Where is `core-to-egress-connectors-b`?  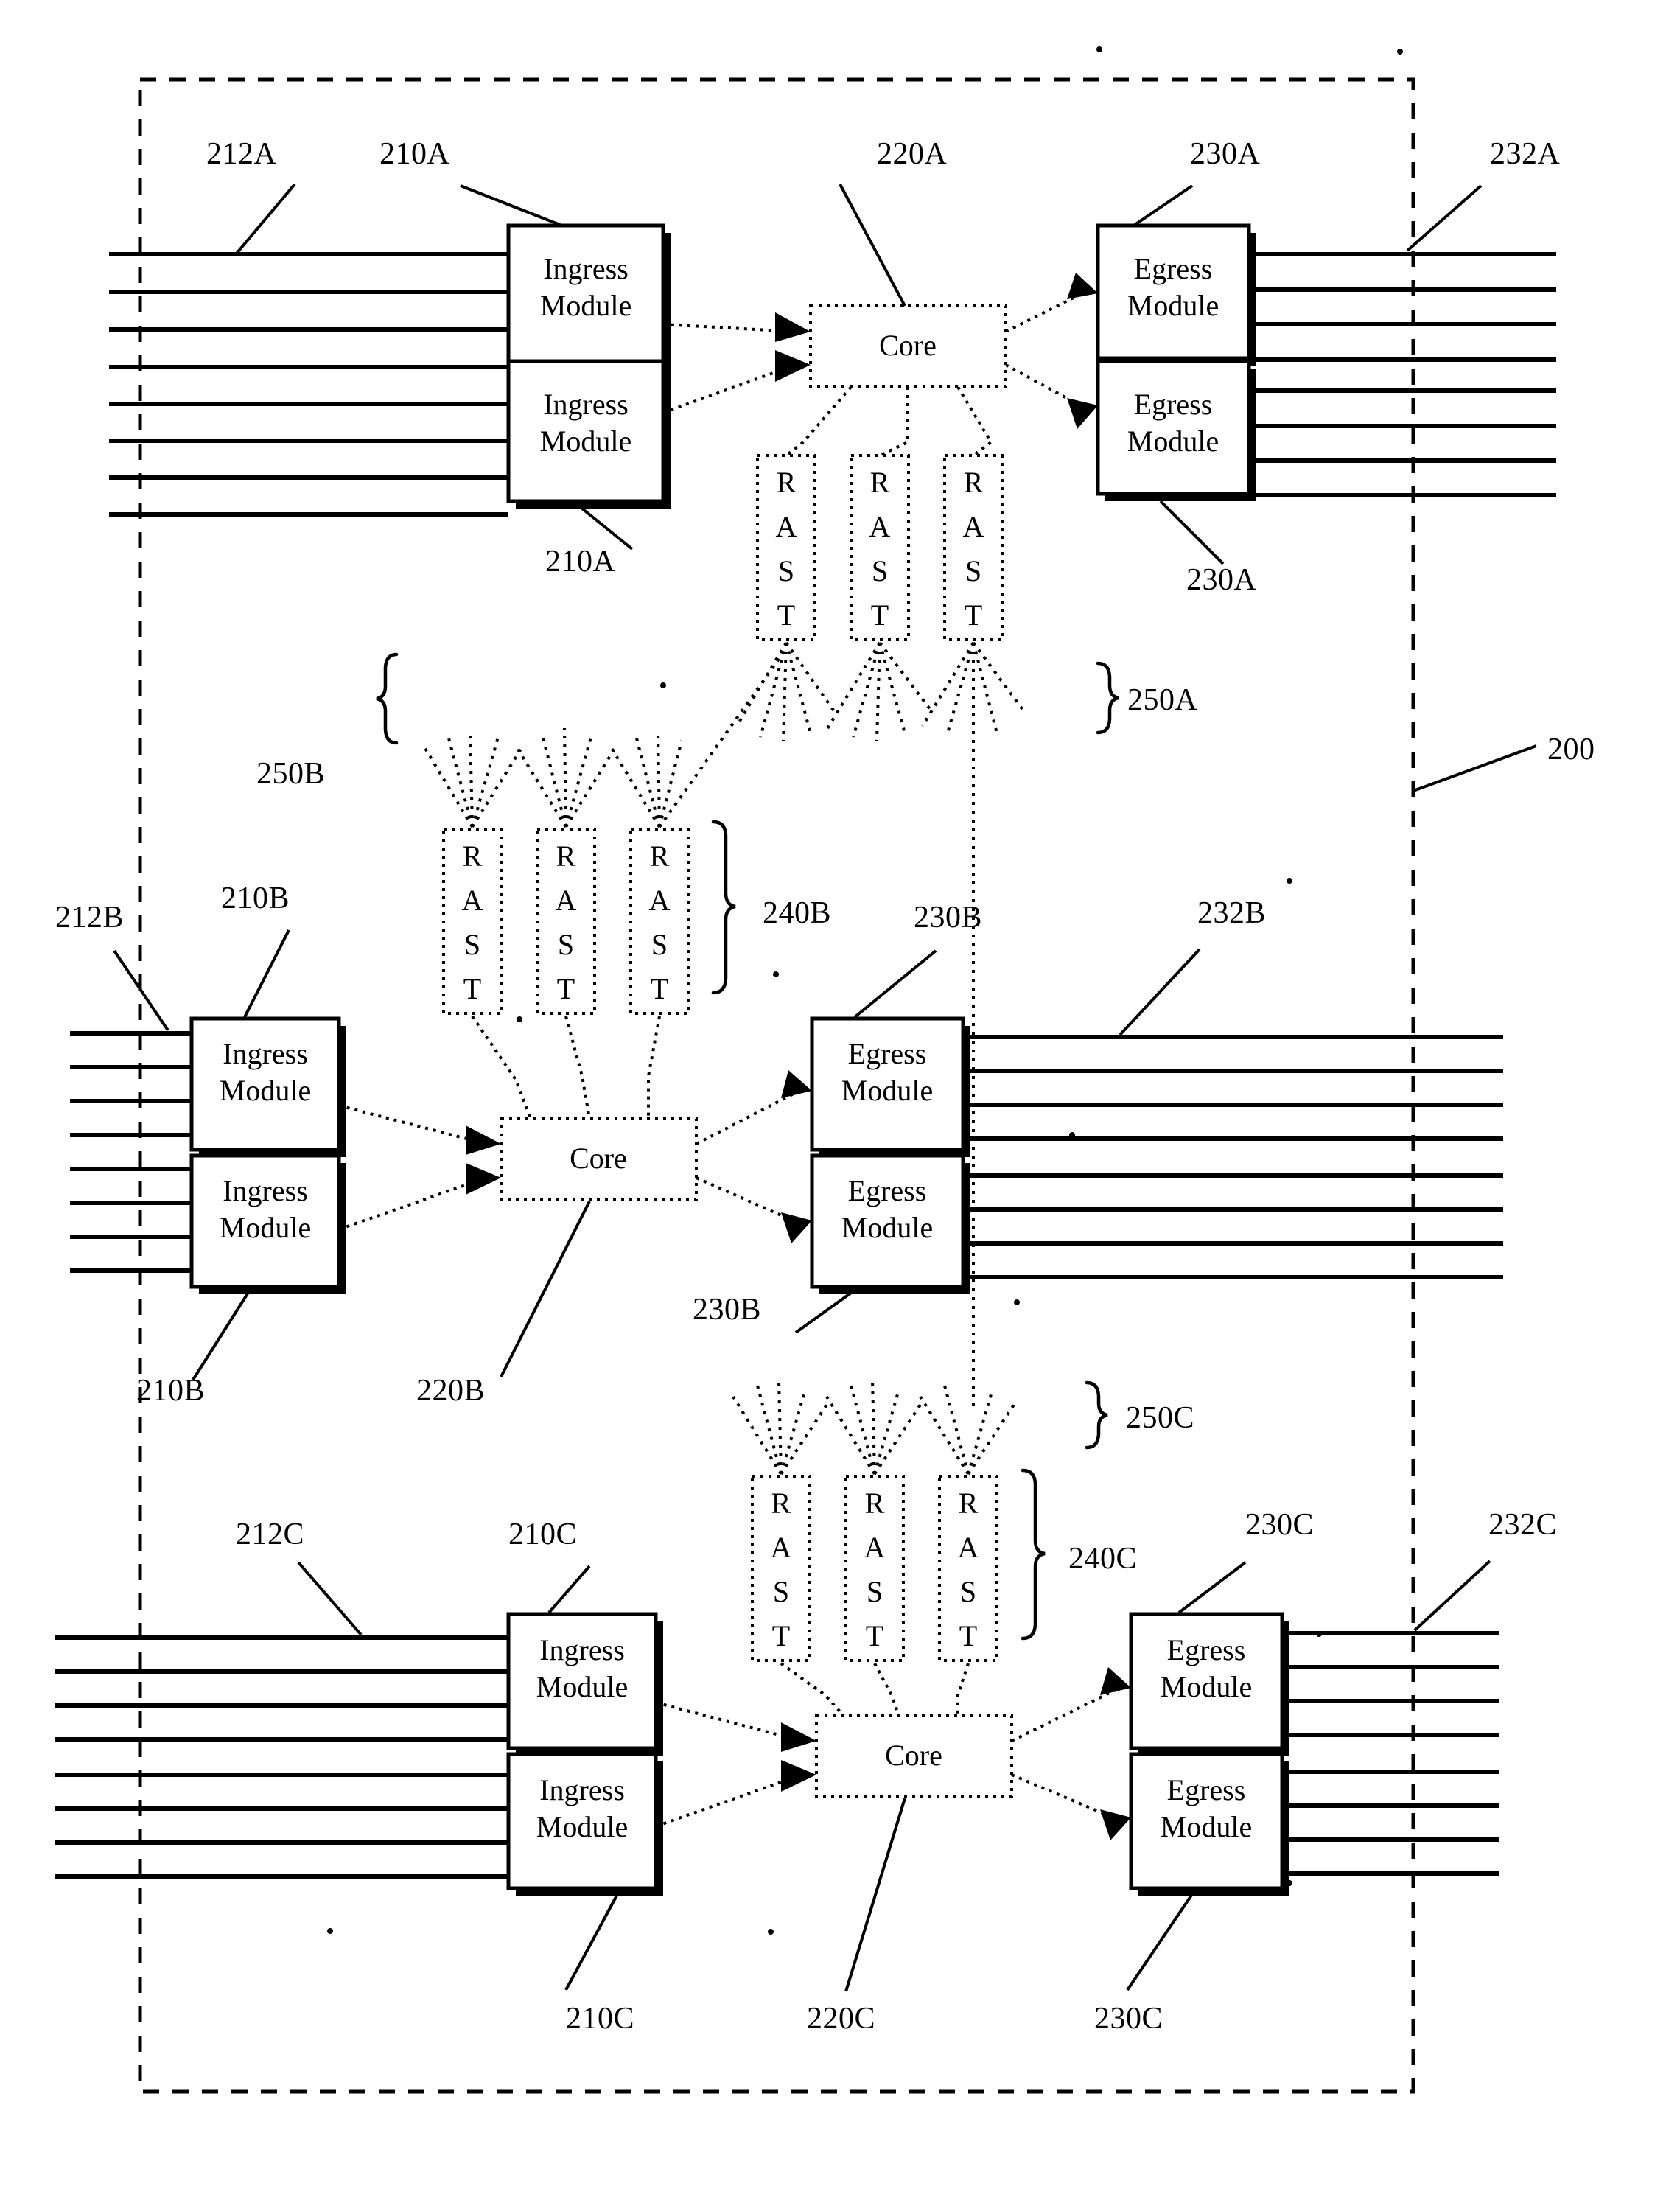
core-to-egress-connectors-b is located at coordinates (754, 1156).